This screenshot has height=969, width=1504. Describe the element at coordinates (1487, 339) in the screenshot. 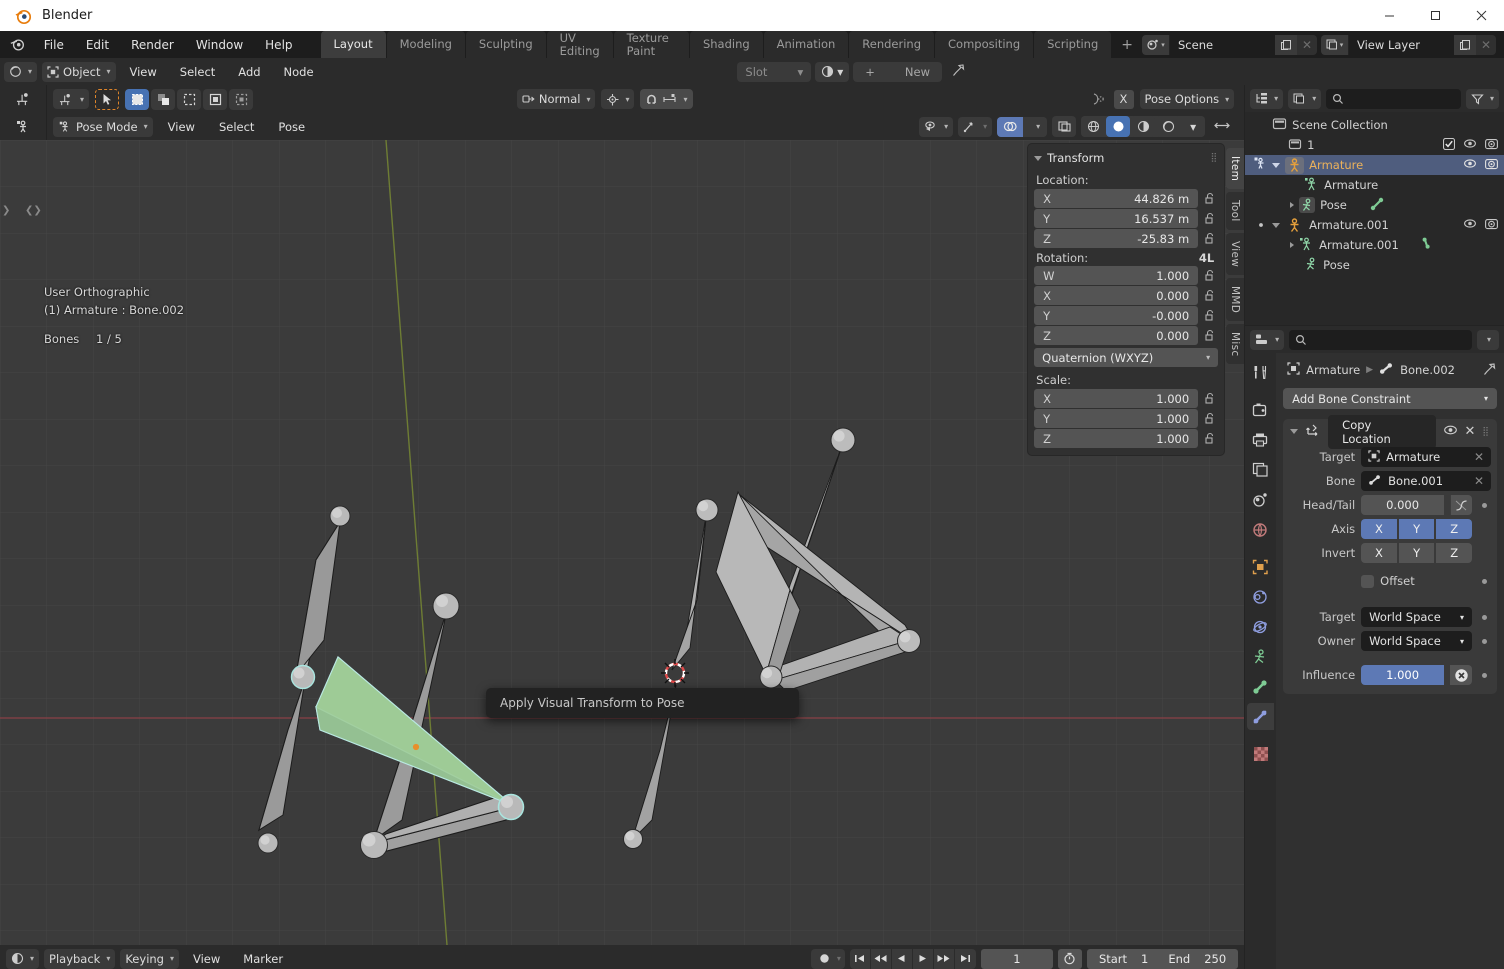

I see `properties-options-dropdown: ▾` at that location.